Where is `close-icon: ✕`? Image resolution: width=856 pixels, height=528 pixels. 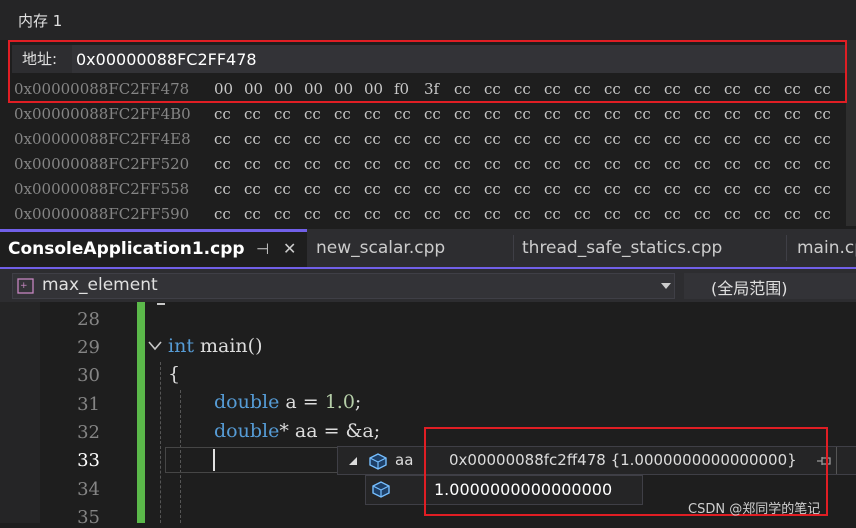
close-icon: ✕ is located at coordinates (289, 249).